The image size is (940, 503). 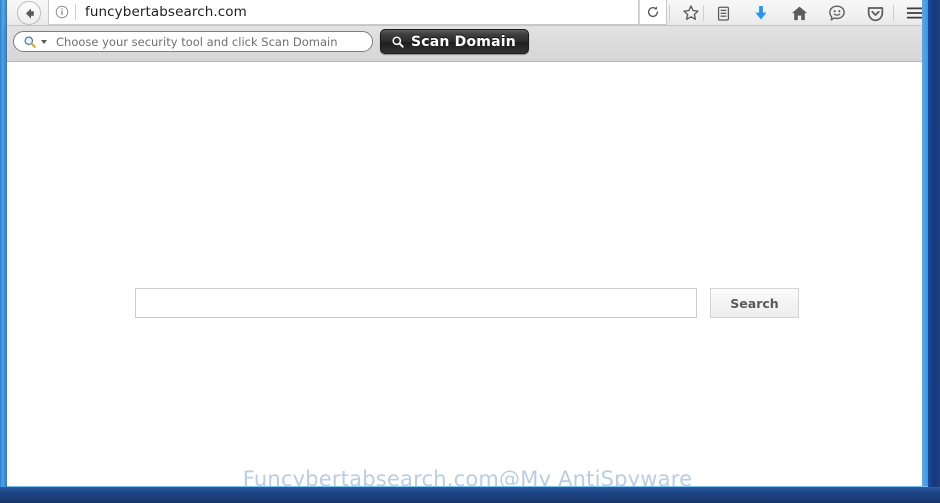 I want to click on search-form: Search, so click(x=467, y=303).